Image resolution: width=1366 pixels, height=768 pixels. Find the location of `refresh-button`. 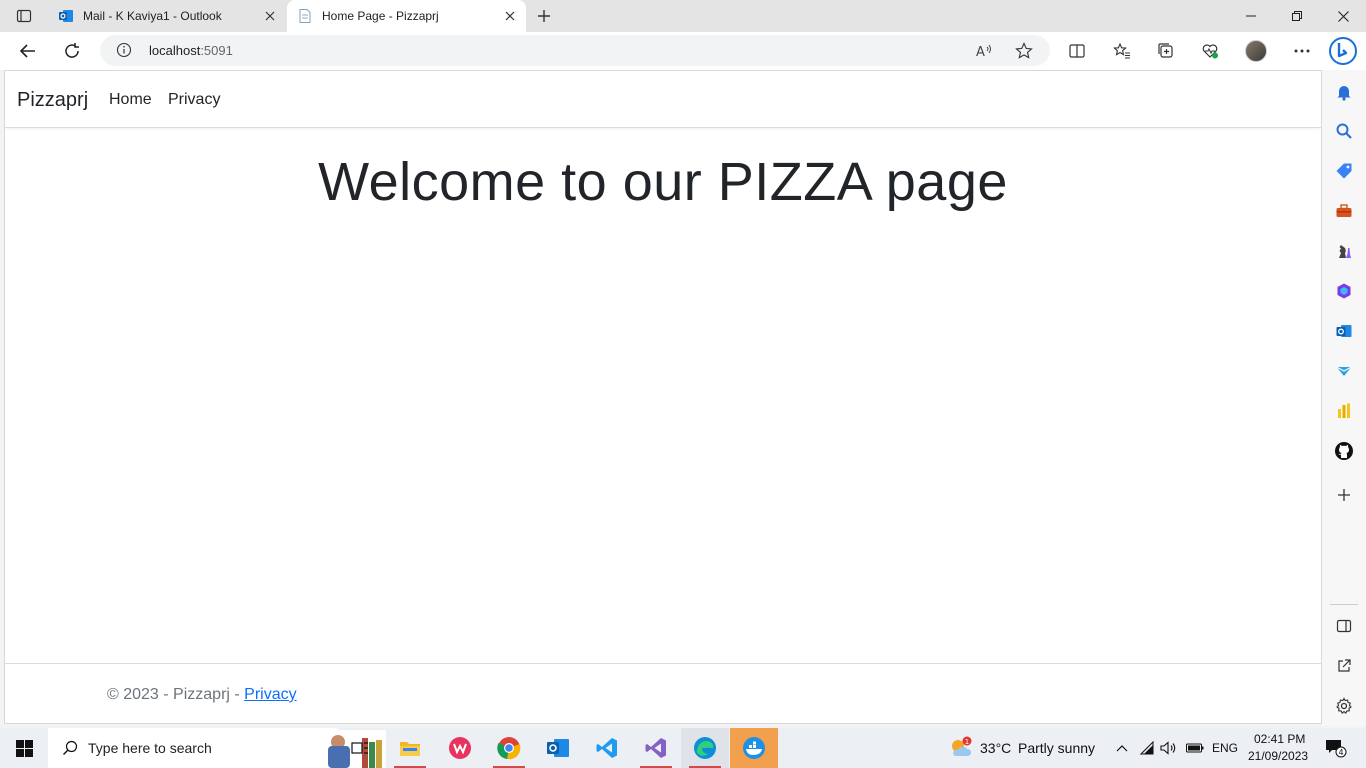

refresh-button is located at coordinates (72, 51).